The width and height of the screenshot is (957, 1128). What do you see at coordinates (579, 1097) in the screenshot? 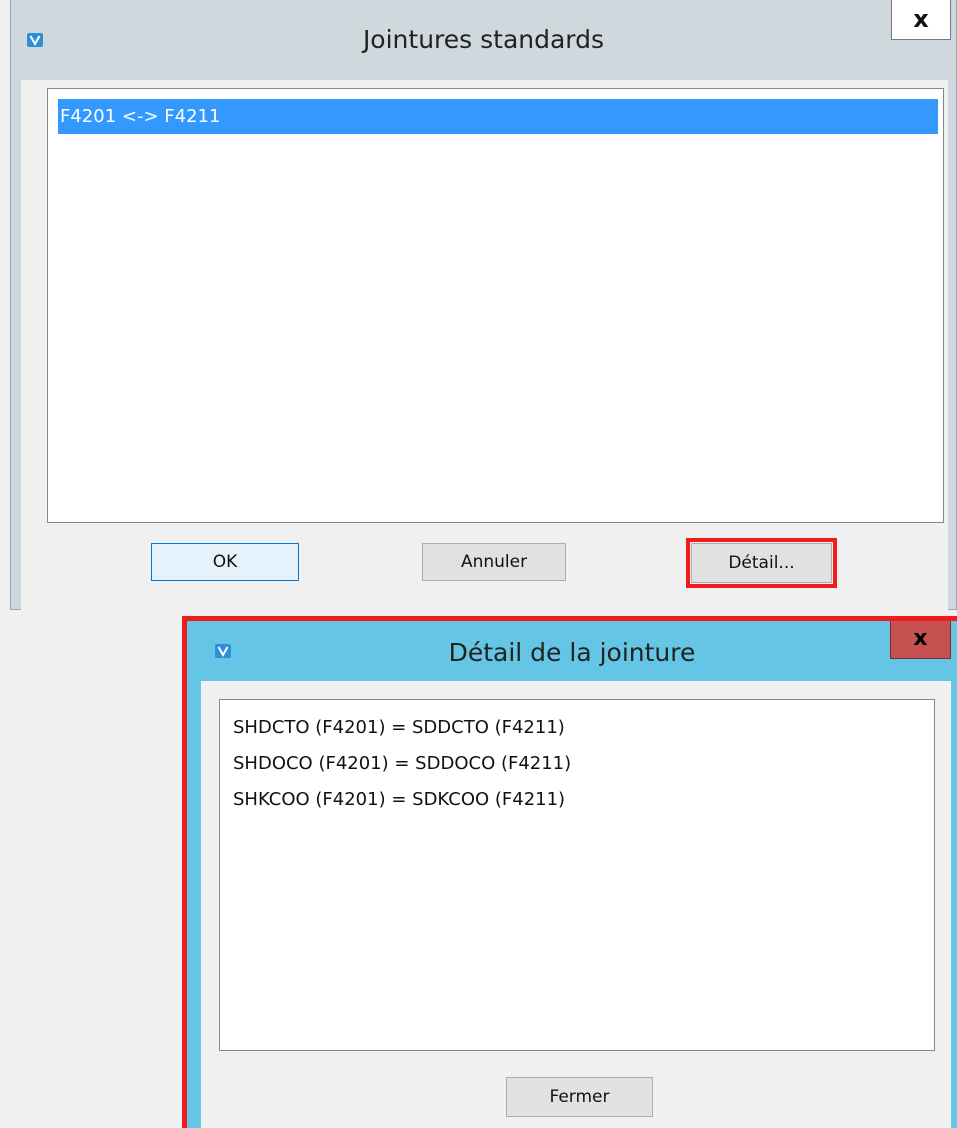
I see `close-button: Fermer` at bounding box center [579, 1097].